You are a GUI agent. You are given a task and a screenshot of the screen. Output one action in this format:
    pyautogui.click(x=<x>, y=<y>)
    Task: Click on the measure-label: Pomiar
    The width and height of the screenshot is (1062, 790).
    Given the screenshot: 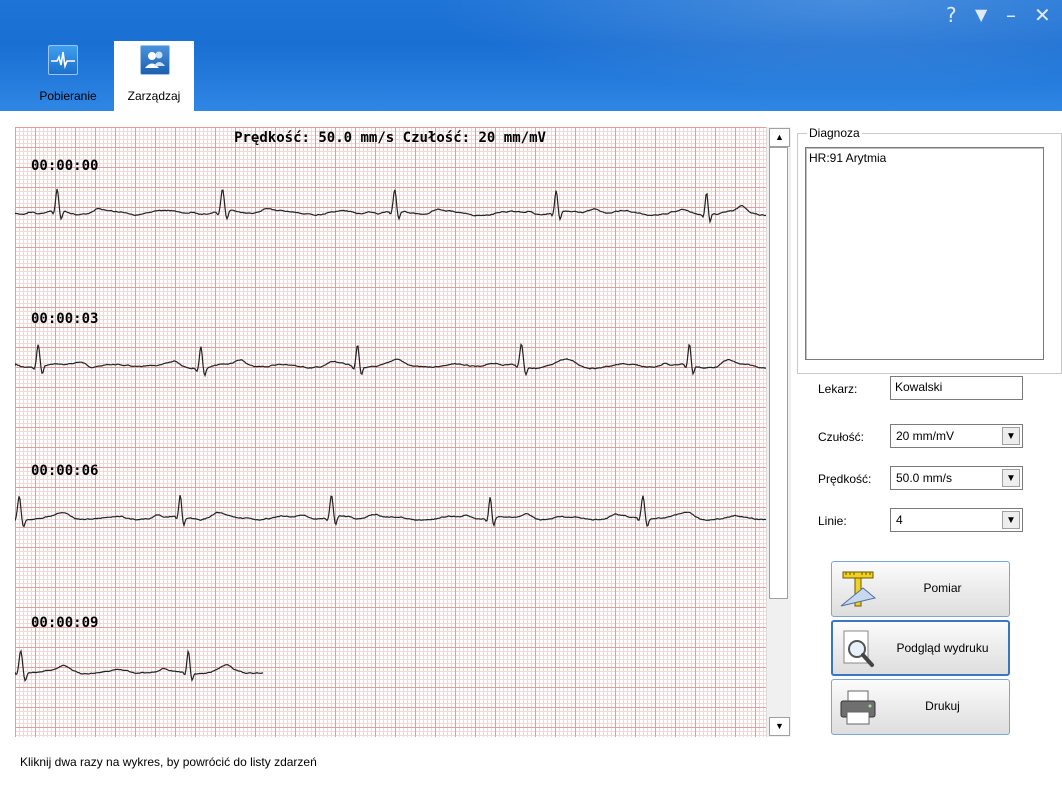 What is the action you would take?
    pyautogui.click(x=942, y=588)
    